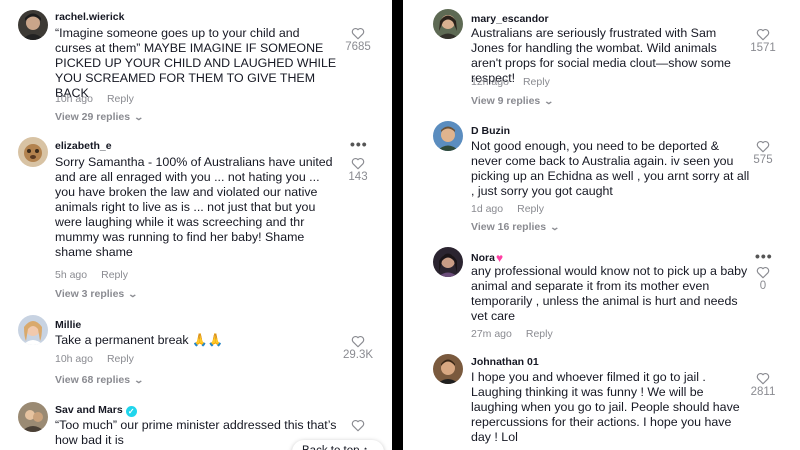 The width and height of the screenshot is (800, 450). I want to click on view-replies-button: View 68 replies ⌄, so click(100, 380).